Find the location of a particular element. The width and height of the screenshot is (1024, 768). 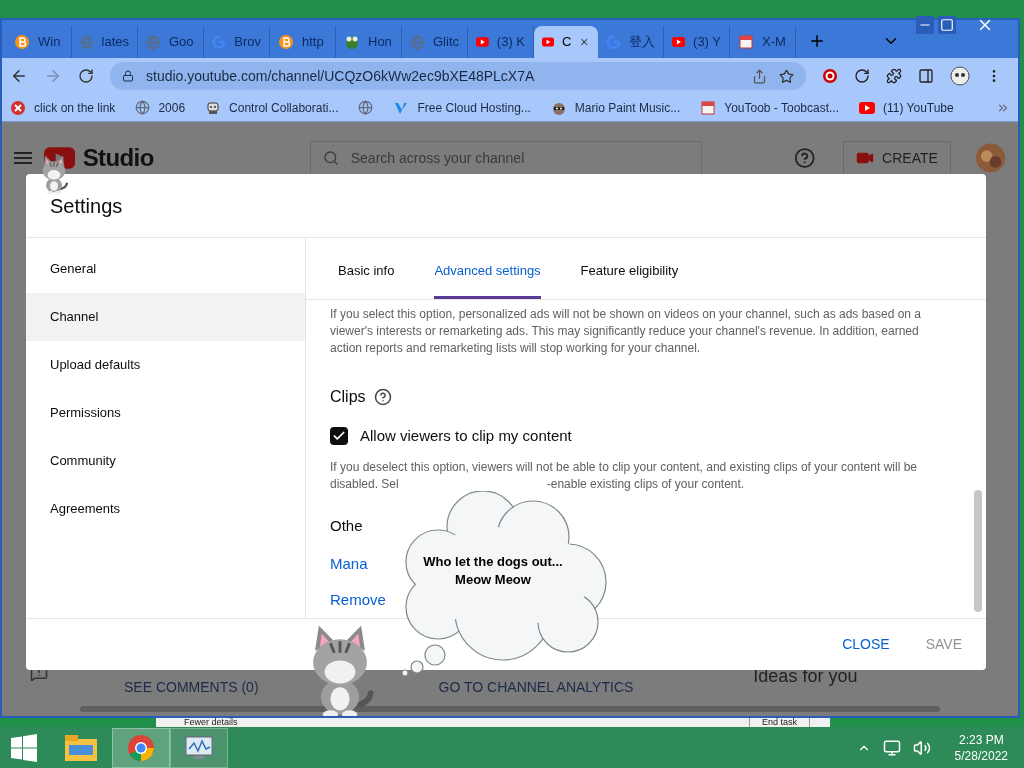

robot-icon is located at coordinates (213, 107).